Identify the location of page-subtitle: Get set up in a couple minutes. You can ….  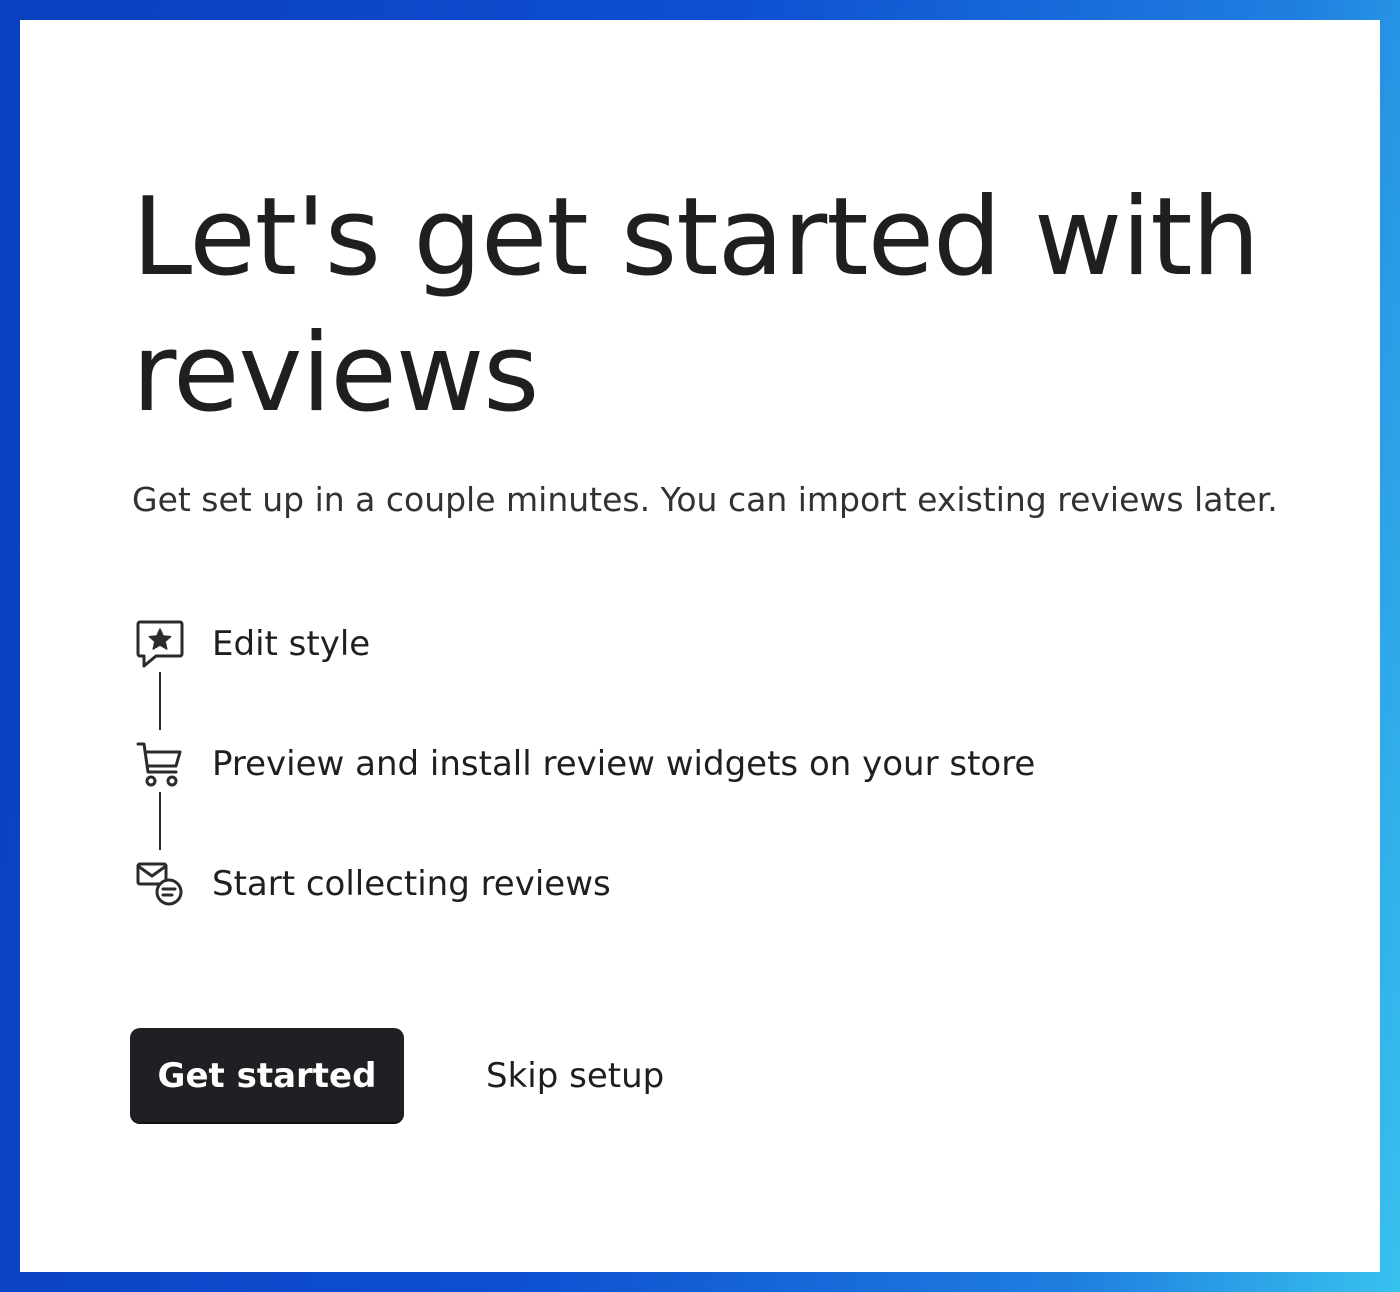
(705, 499).